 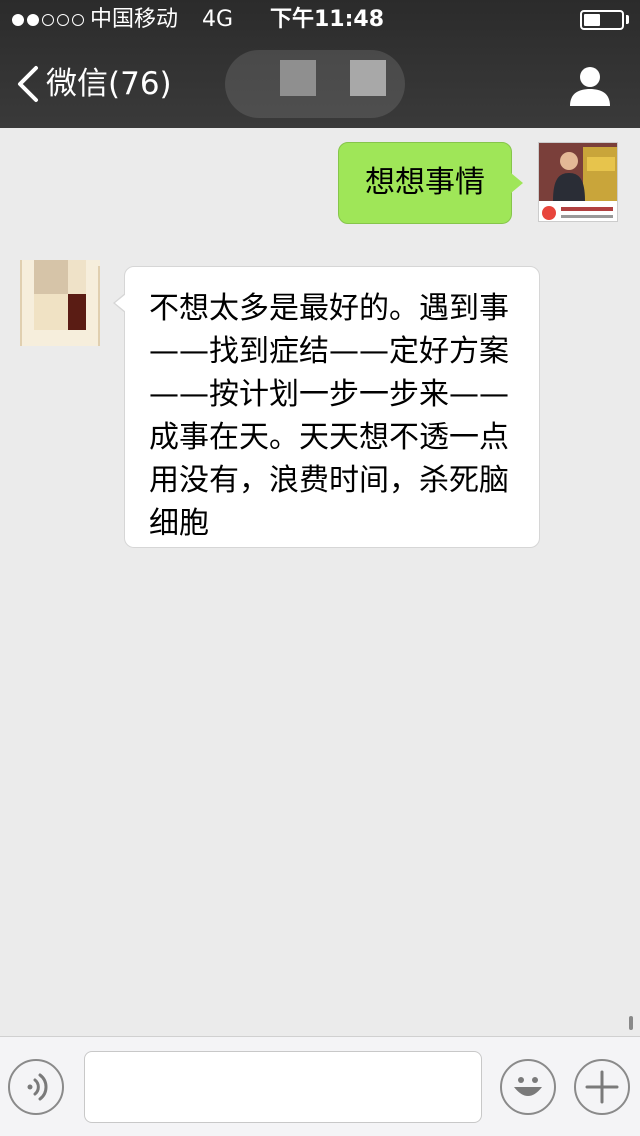 I want to click on message-input, so click(x=283, y=1087).